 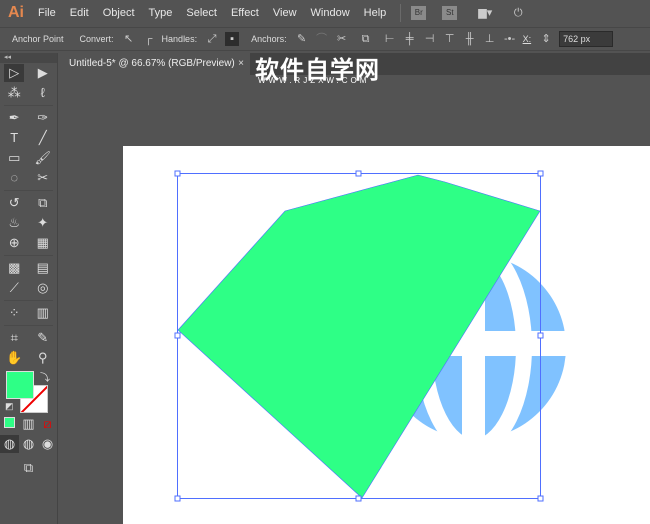 I want to click on blend-tool-icon: ◎, so click(x=43, y=288).